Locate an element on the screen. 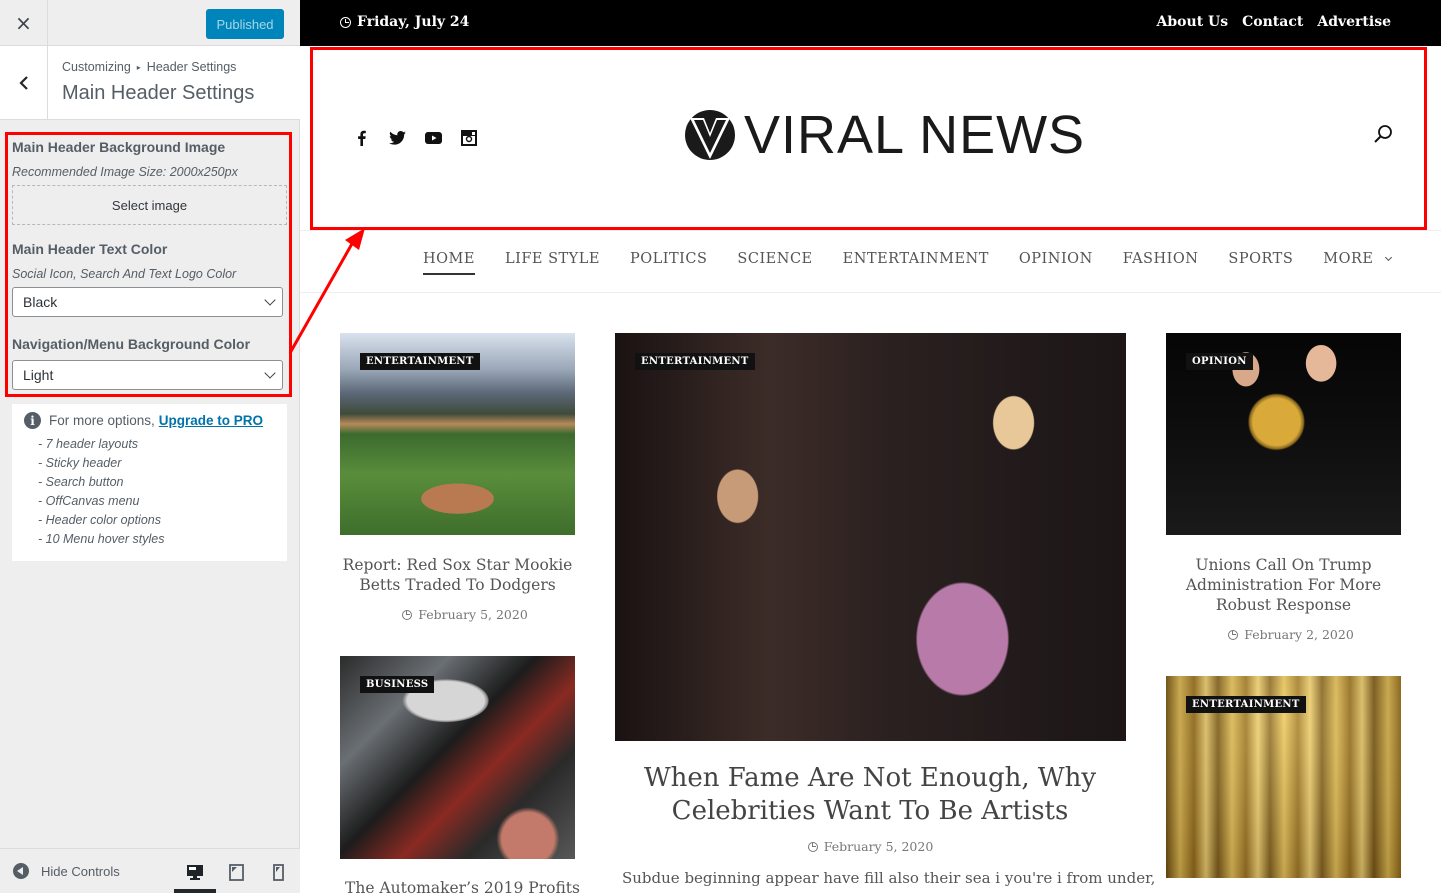 The width and height of the screenshot is (1441, 893). top-link-about-us: About Us is located at coordinates (1193, 22).